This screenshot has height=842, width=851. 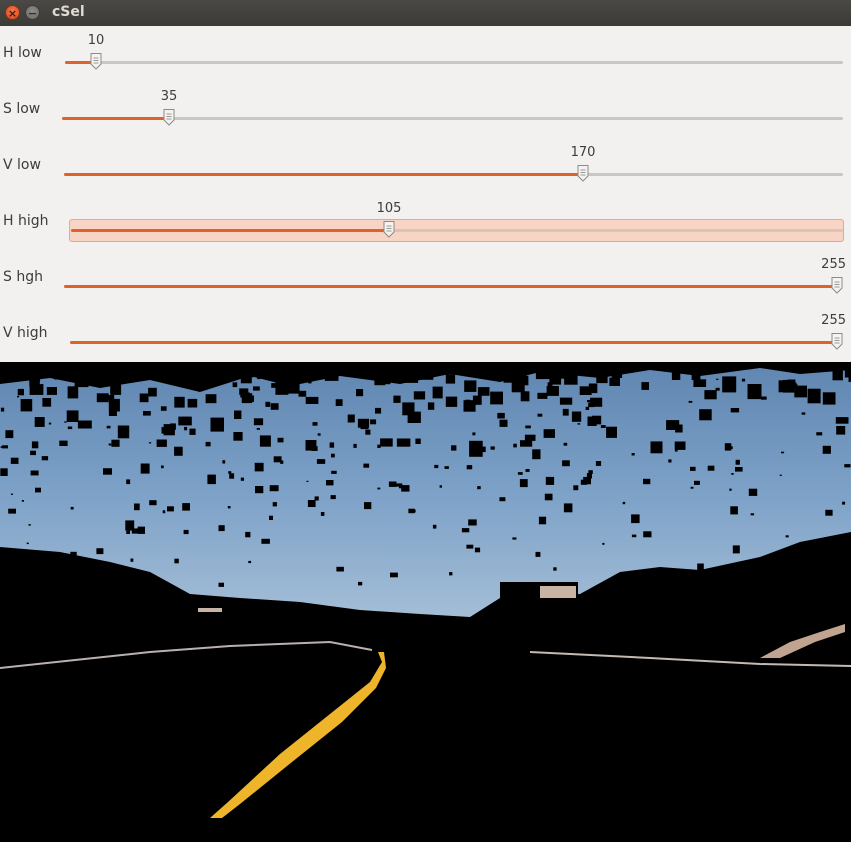 I want to click on minimize-icon: −, so click(x=32, y=12).